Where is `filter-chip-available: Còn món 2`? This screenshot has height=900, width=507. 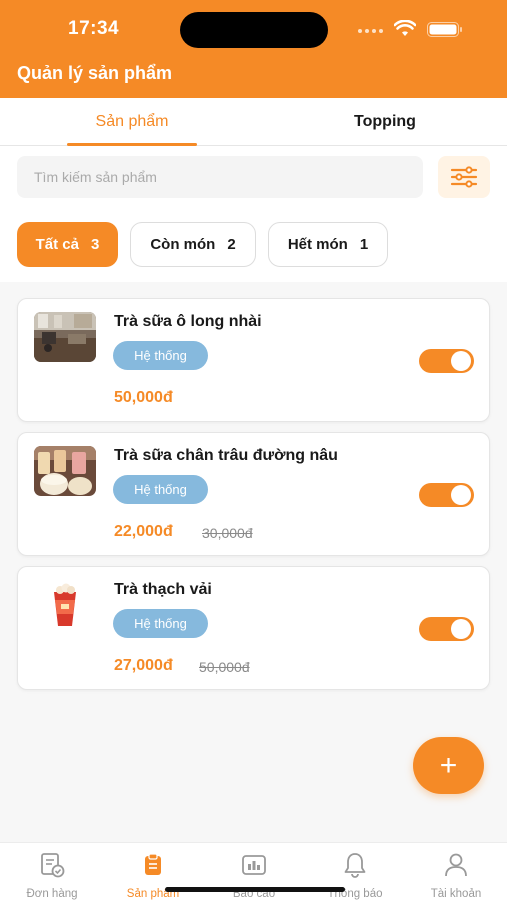
filter-chip-available: Còn món 2 is located at coordinates (193, 244).